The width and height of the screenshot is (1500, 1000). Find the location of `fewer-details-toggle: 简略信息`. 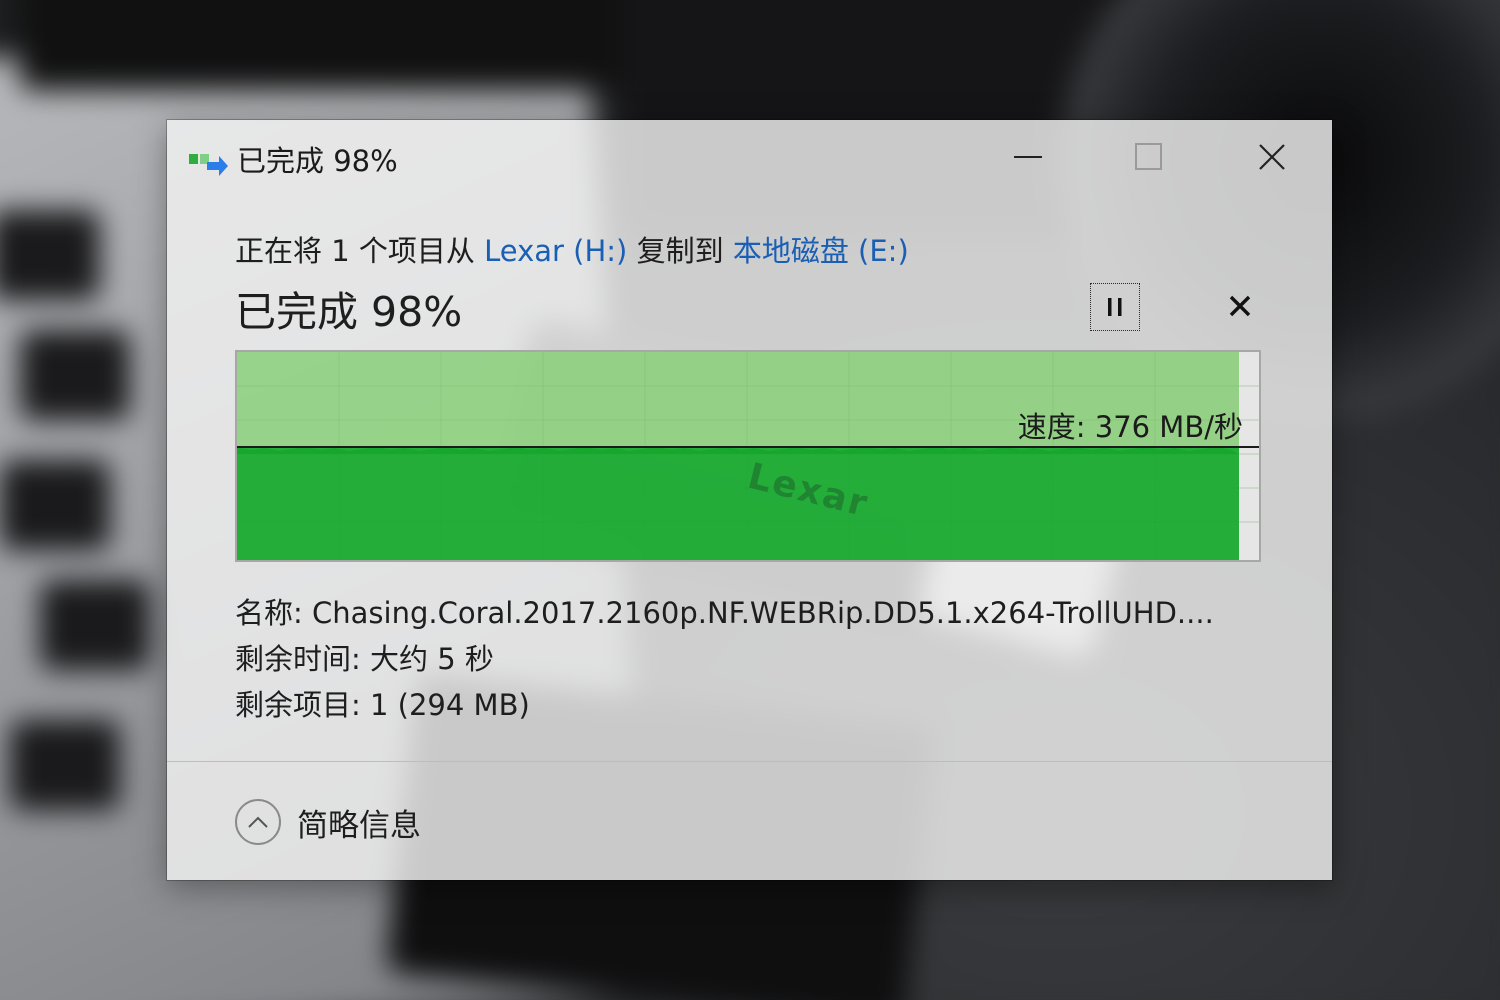

fewer-details-toggle: 简略信息 is located at coordinates (328, 822).